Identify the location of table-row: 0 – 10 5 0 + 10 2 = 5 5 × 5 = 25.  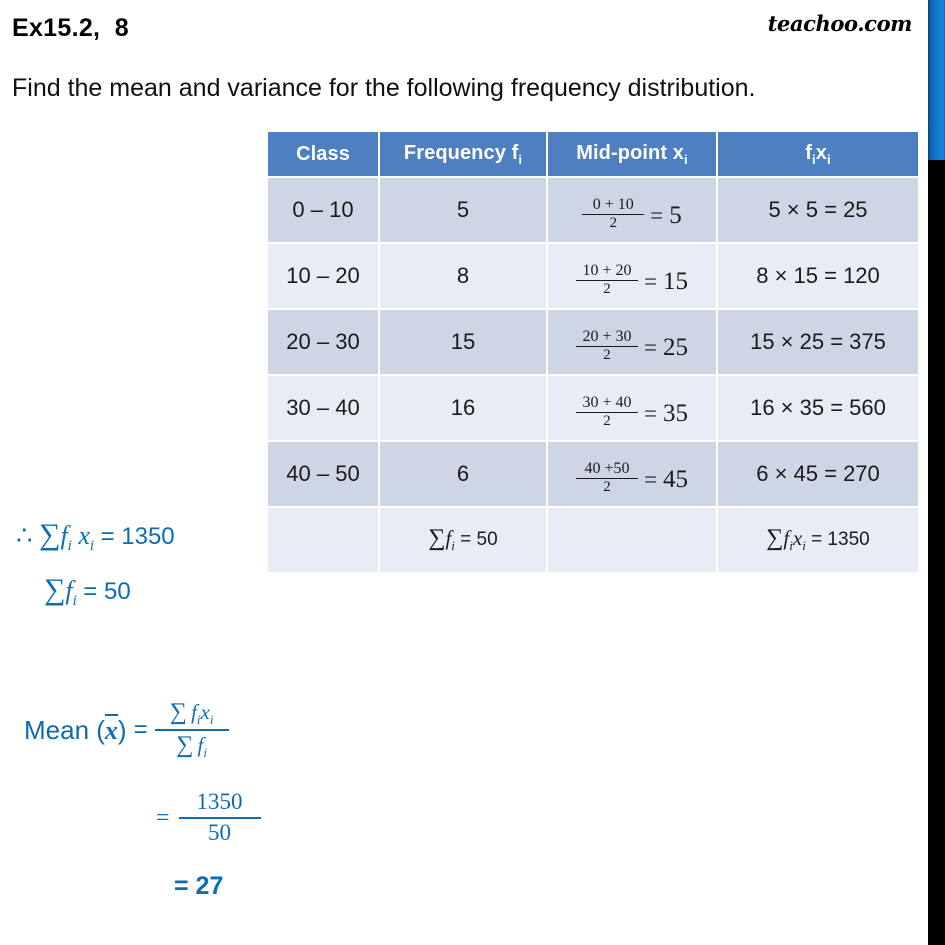
(593, 210).